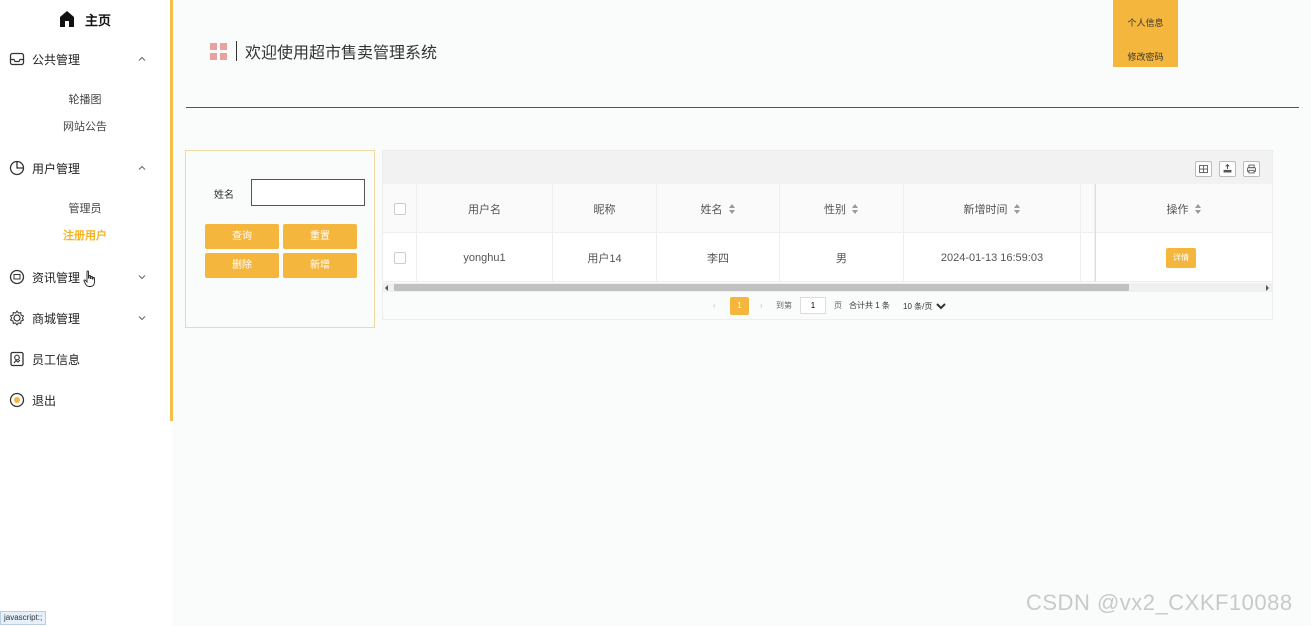 The image size is (1311, 626). I want to click on header-divider, so click(742, 107).